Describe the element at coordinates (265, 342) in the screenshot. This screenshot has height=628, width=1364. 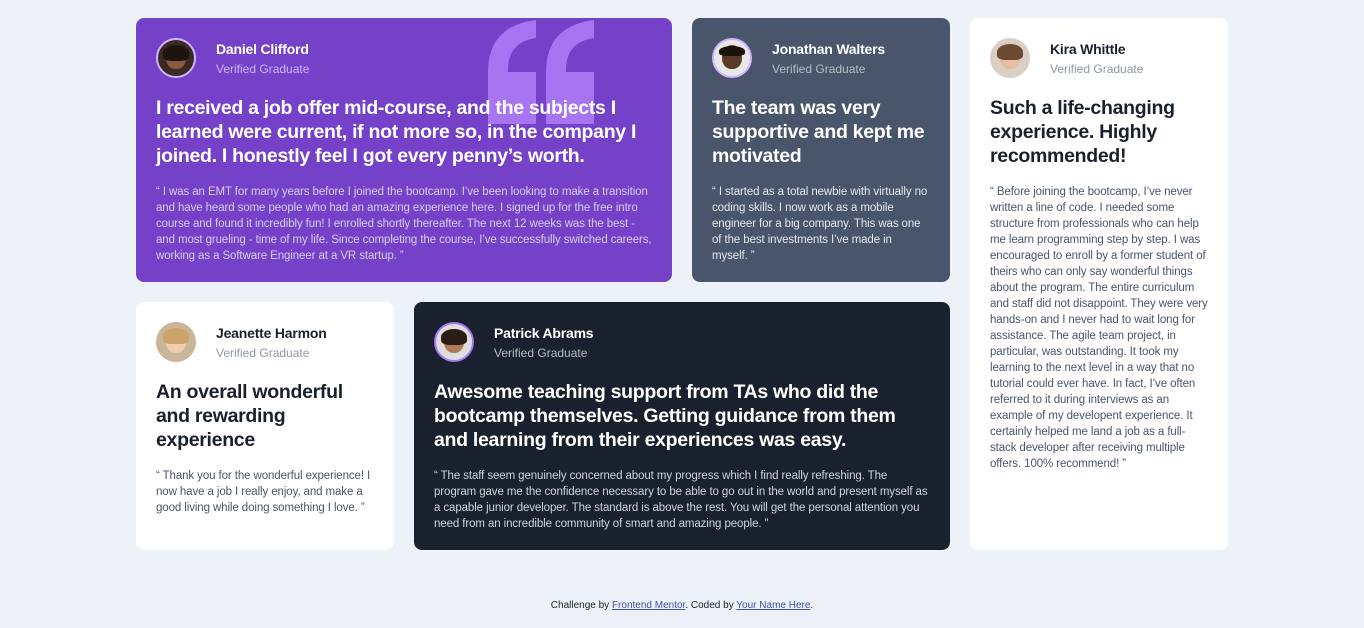
I see `card-header: Jeanette Harmon Verified Graduate` at that location.